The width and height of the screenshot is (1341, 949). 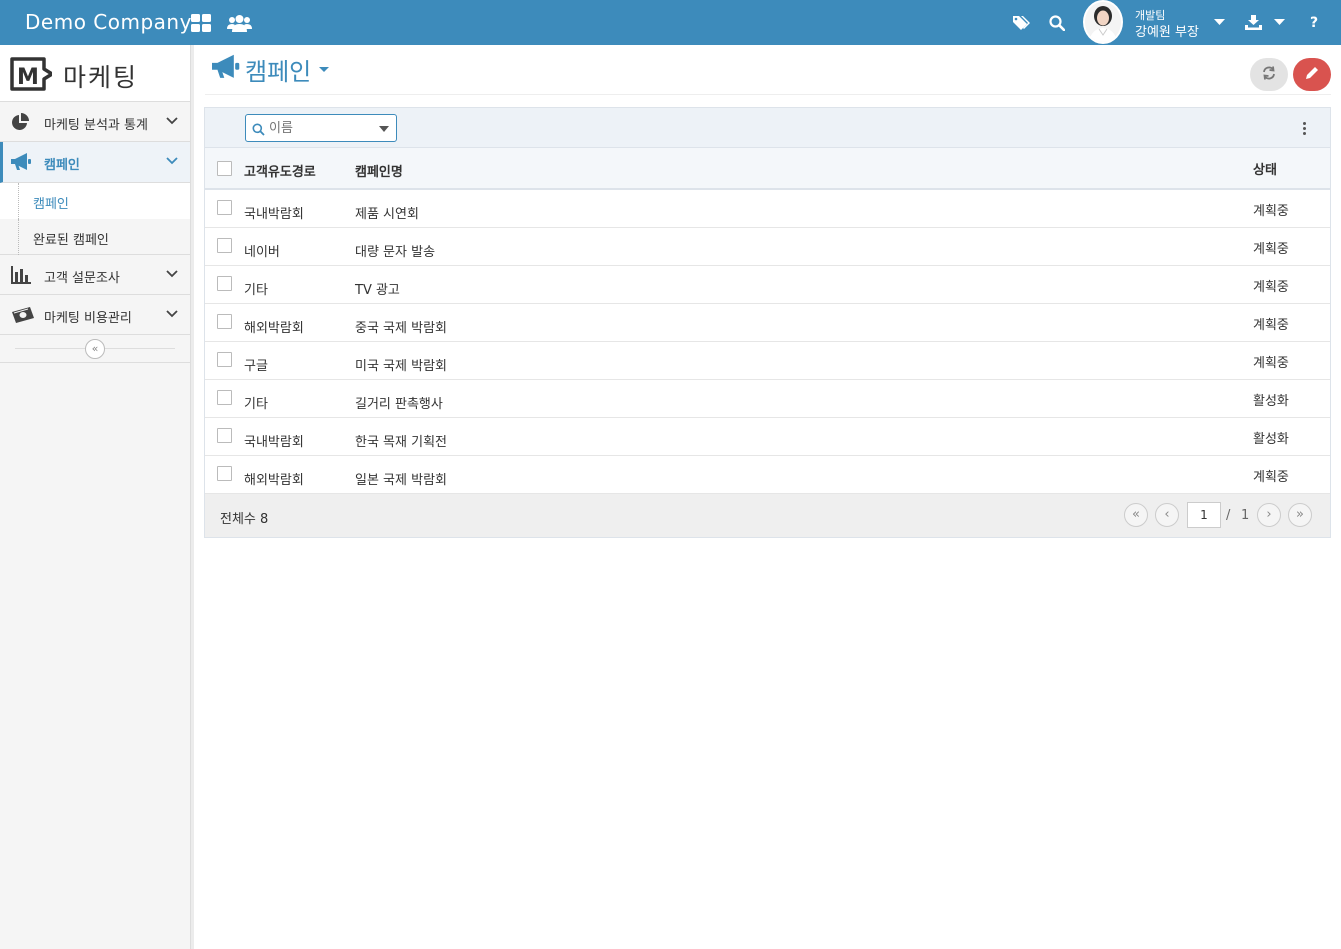 What do you see at coordinates (767, 285) in the screenshot?
I see `table-row: 기타 TV 광고 계획중` at bounding box center [767, 285].